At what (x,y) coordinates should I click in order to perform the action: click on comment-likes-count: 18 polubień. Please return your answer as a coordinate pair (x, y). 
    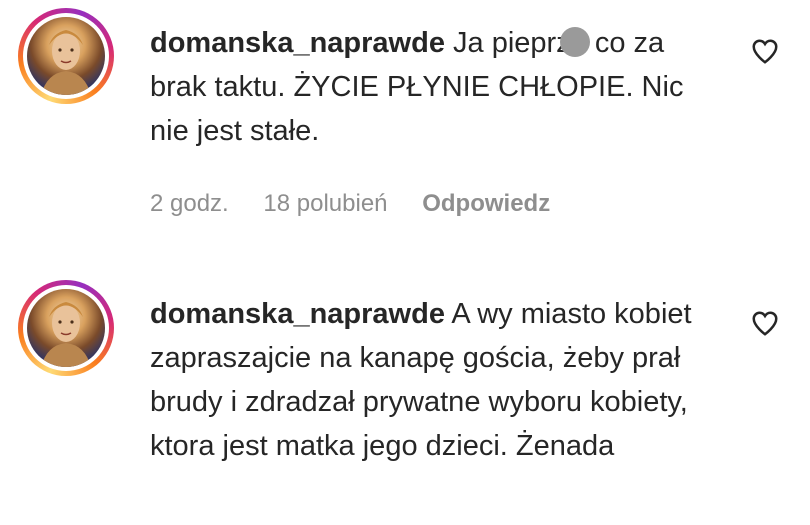
    Looking at the image, I should click on (325, 203).